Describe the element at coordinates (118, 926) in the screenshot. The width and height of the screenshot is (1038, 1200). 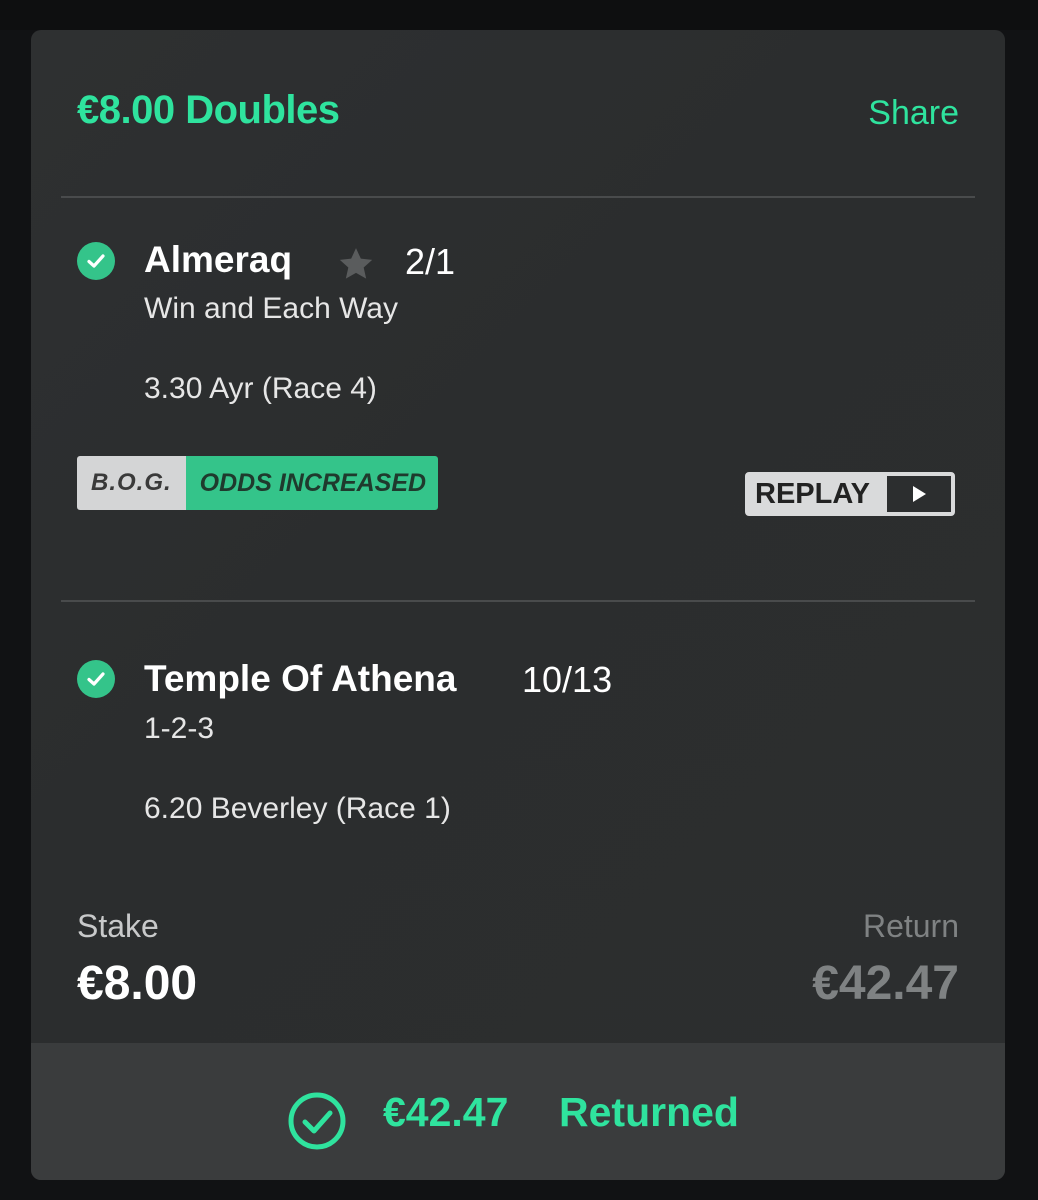
I see `stake-label: Stake` at that location.